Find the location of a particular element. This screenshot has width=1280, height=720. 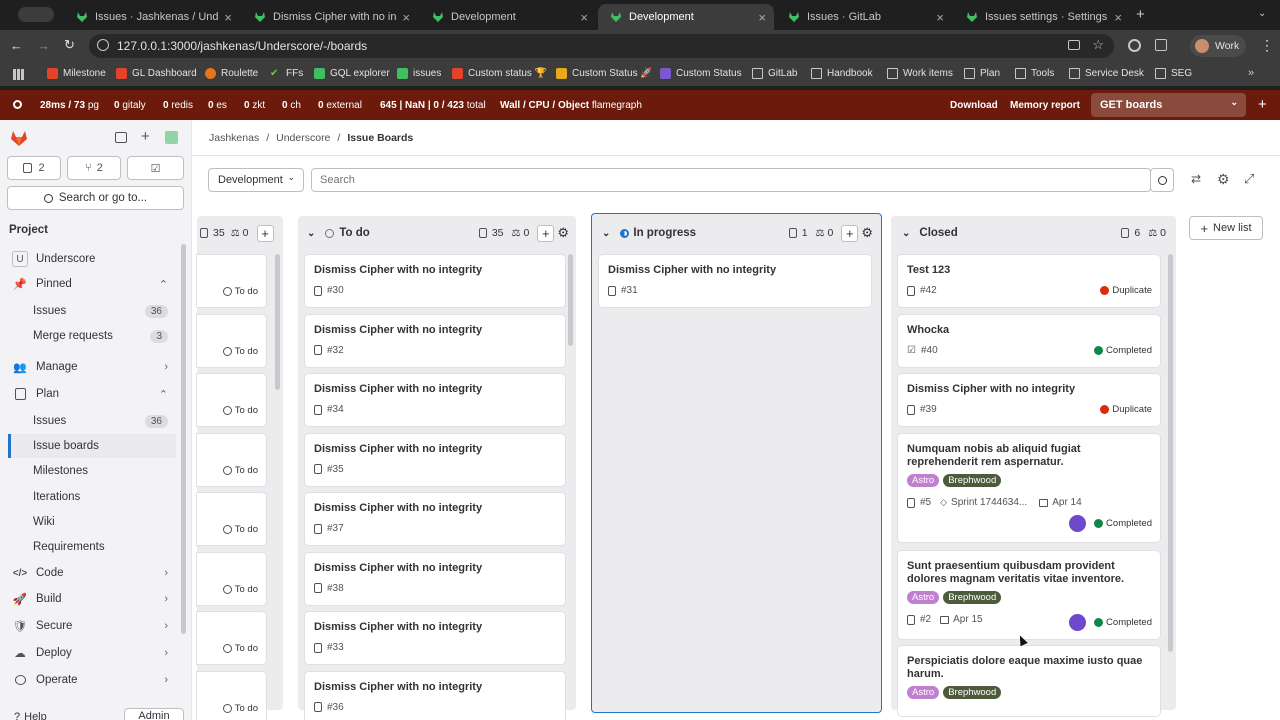

new-item-icon: + is located at coordinates (145, 136).